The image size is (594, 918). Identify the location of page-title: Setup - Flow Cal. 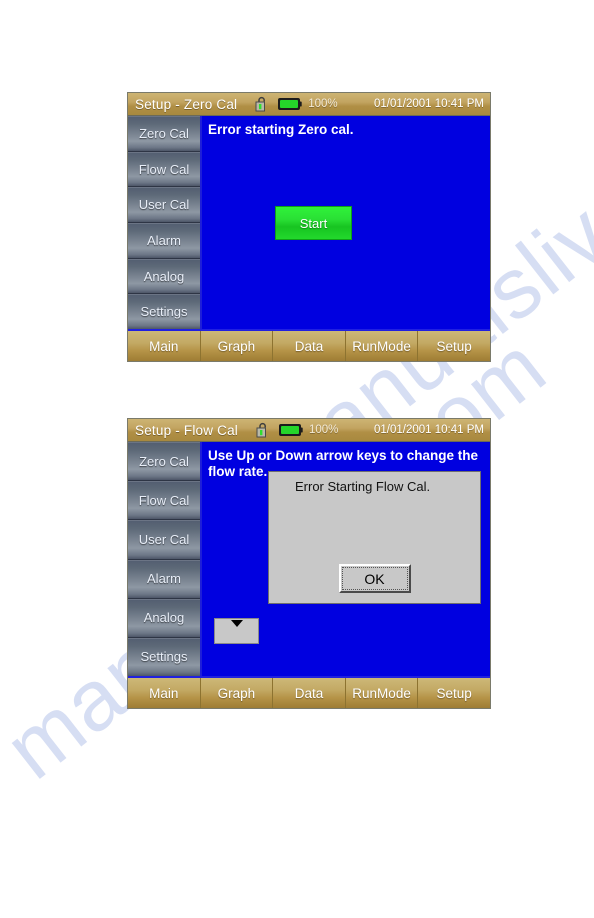
(186, 430).